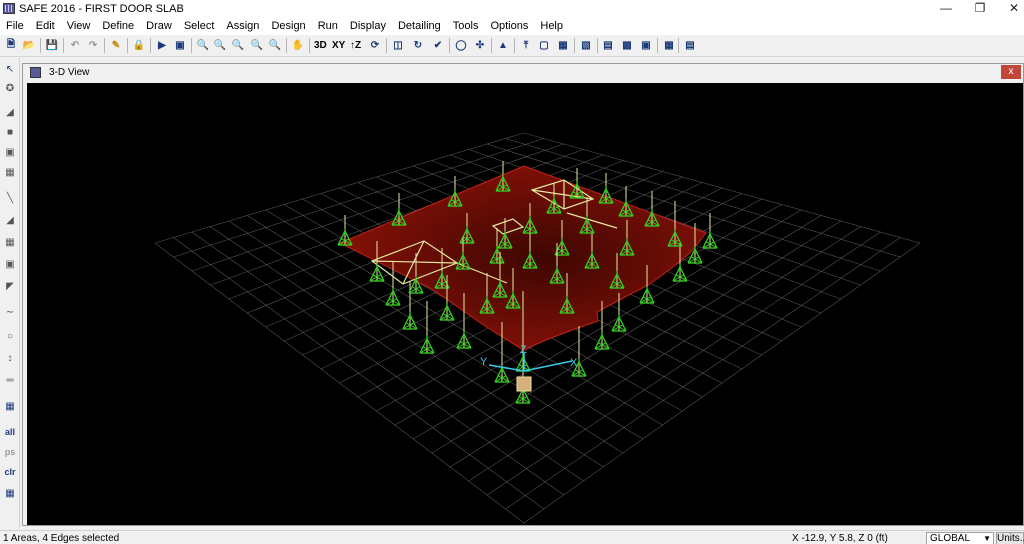  What do you see at coordinates (418, 45) in the screenshot?
I see `refresh-icon: ↻` at bounding box center [418, 45].